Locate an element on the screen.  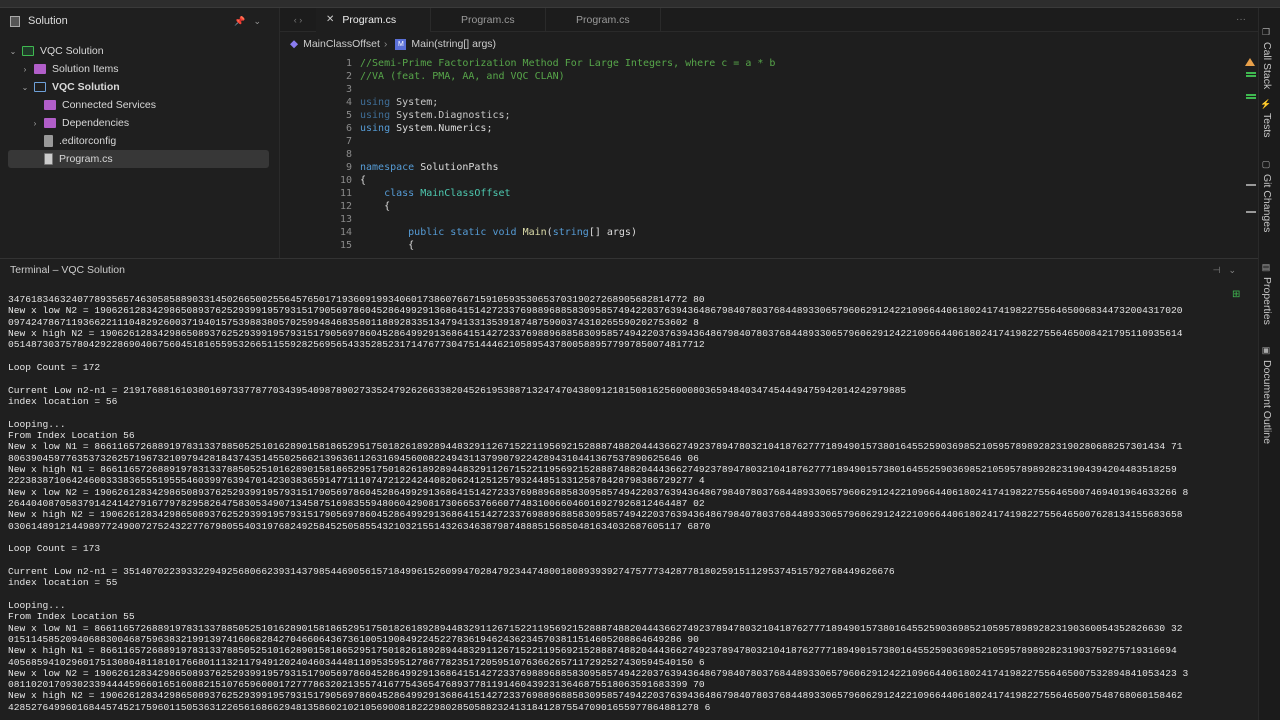
close-icon: ✕ is located at coordinates (330, 19).